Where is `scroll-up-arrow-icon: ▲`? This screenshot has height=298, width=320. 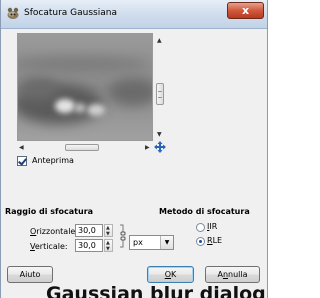
scroll-up-arrow-icon: ▲ is located at coordinates (159, 40).